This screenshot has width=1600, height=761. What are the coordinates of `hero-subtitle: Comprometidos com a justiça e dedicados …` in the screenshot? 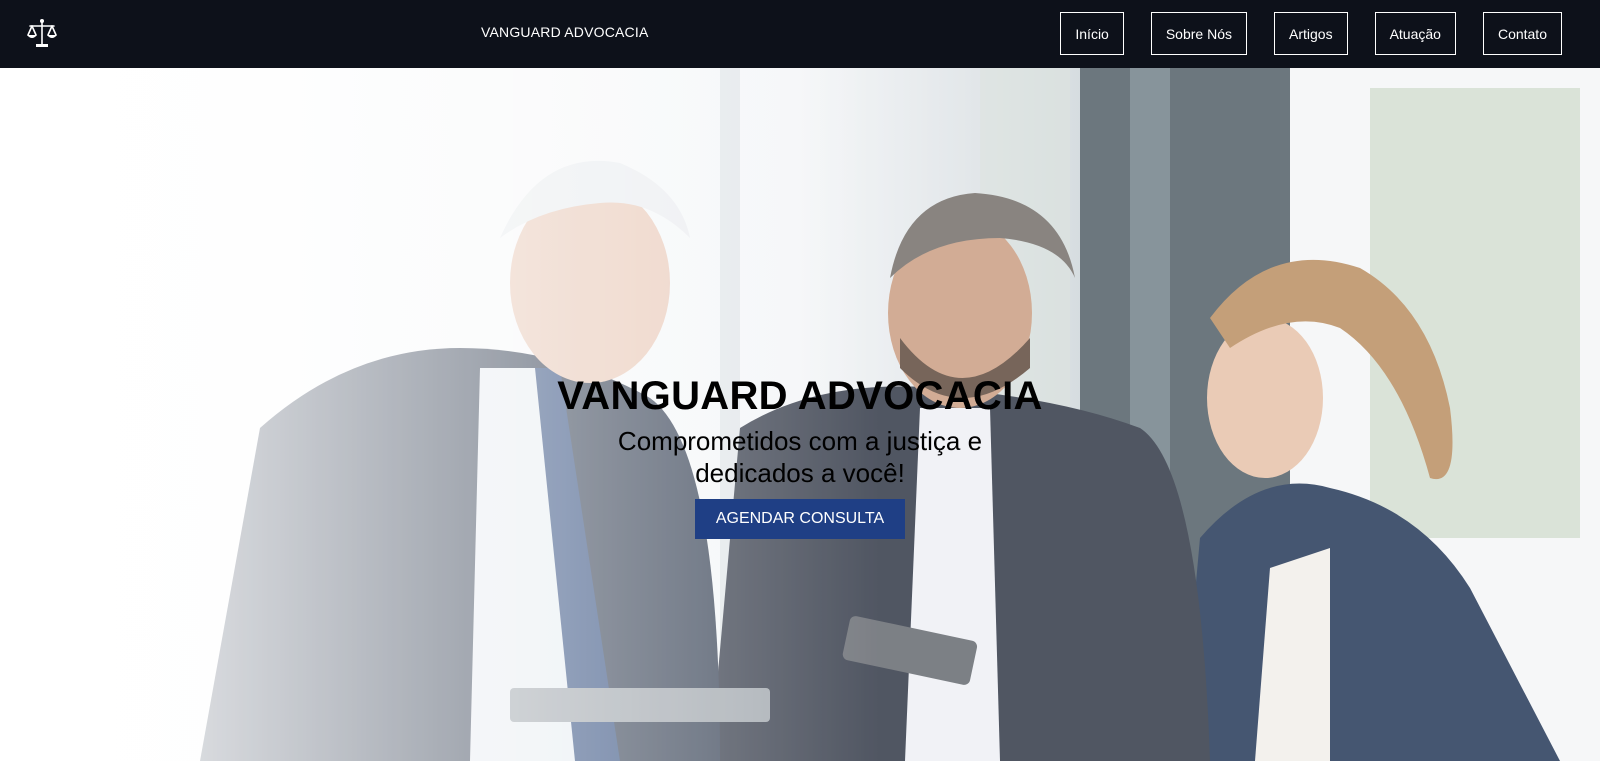 It's located at (800, 457).